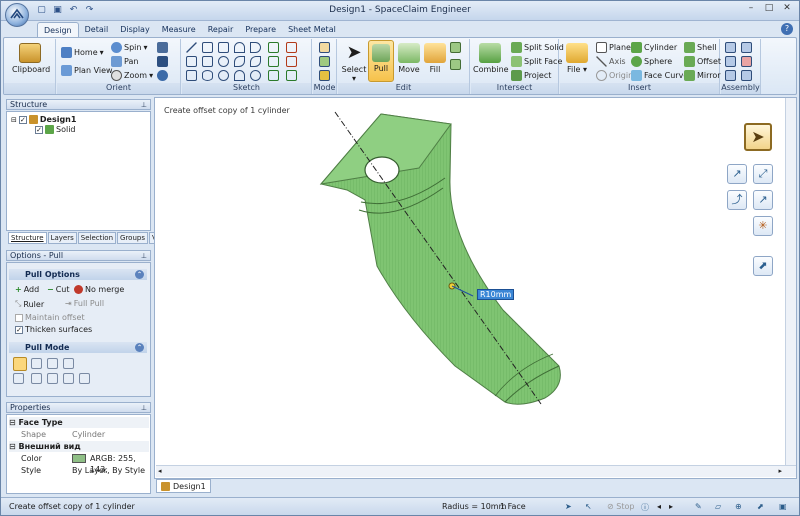 The width and height of the screenshot is (800, 516). What do you see at coordinates (737, 200) in the screenshot?
I see `up-to-guide: ⤴` at bounding box center [737, 200].